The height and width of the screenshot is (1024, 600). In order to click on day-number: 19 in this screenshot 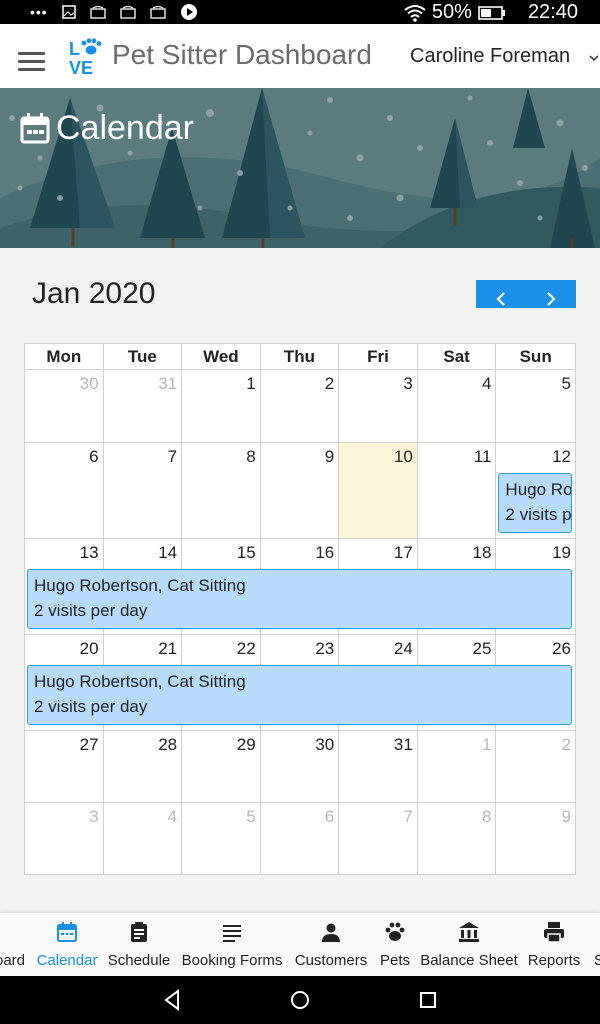, I will do `click(561, 553)`.